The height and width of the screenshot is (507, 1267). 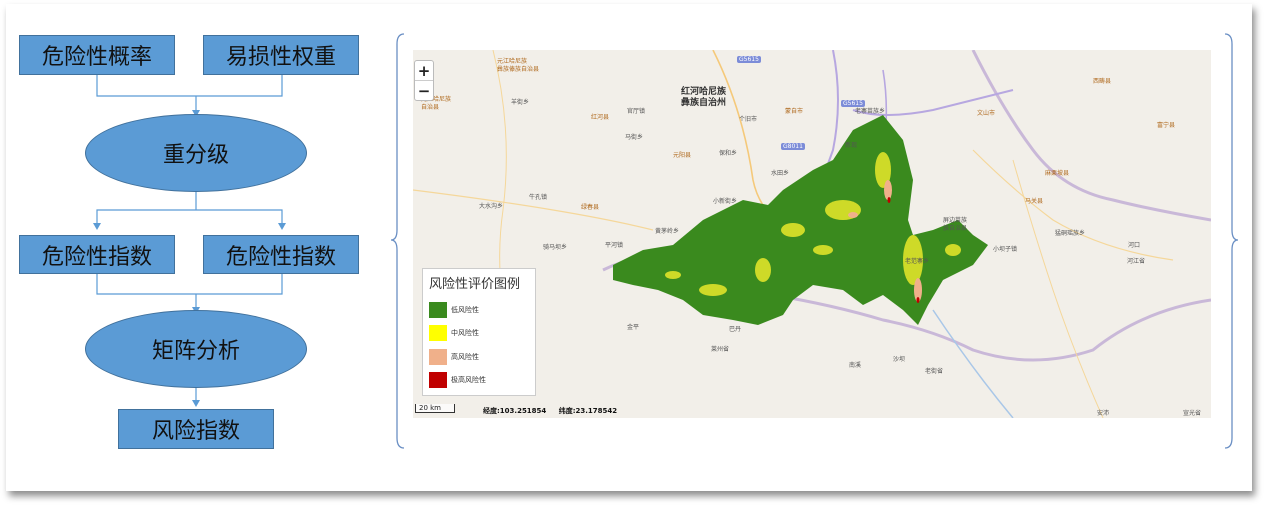 I want to click on vulnerability-weight-box: 易损性权重, so click(x=281, y=55).